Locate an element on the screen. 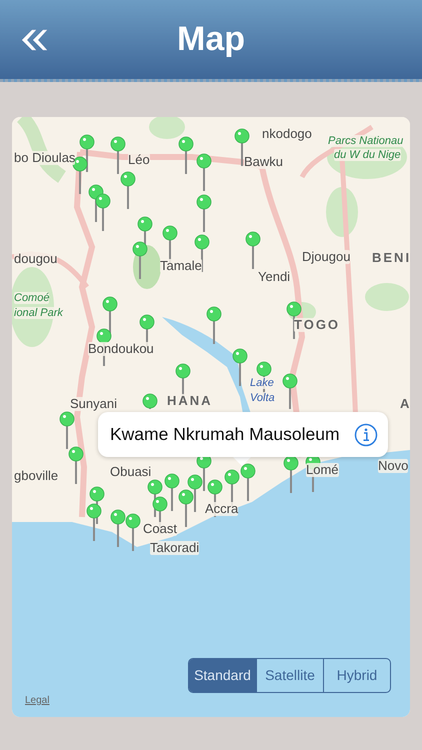 The width and height of the screenshot is (422, 750). place-label: bo Dioulas is located at coordinates (45, 158).